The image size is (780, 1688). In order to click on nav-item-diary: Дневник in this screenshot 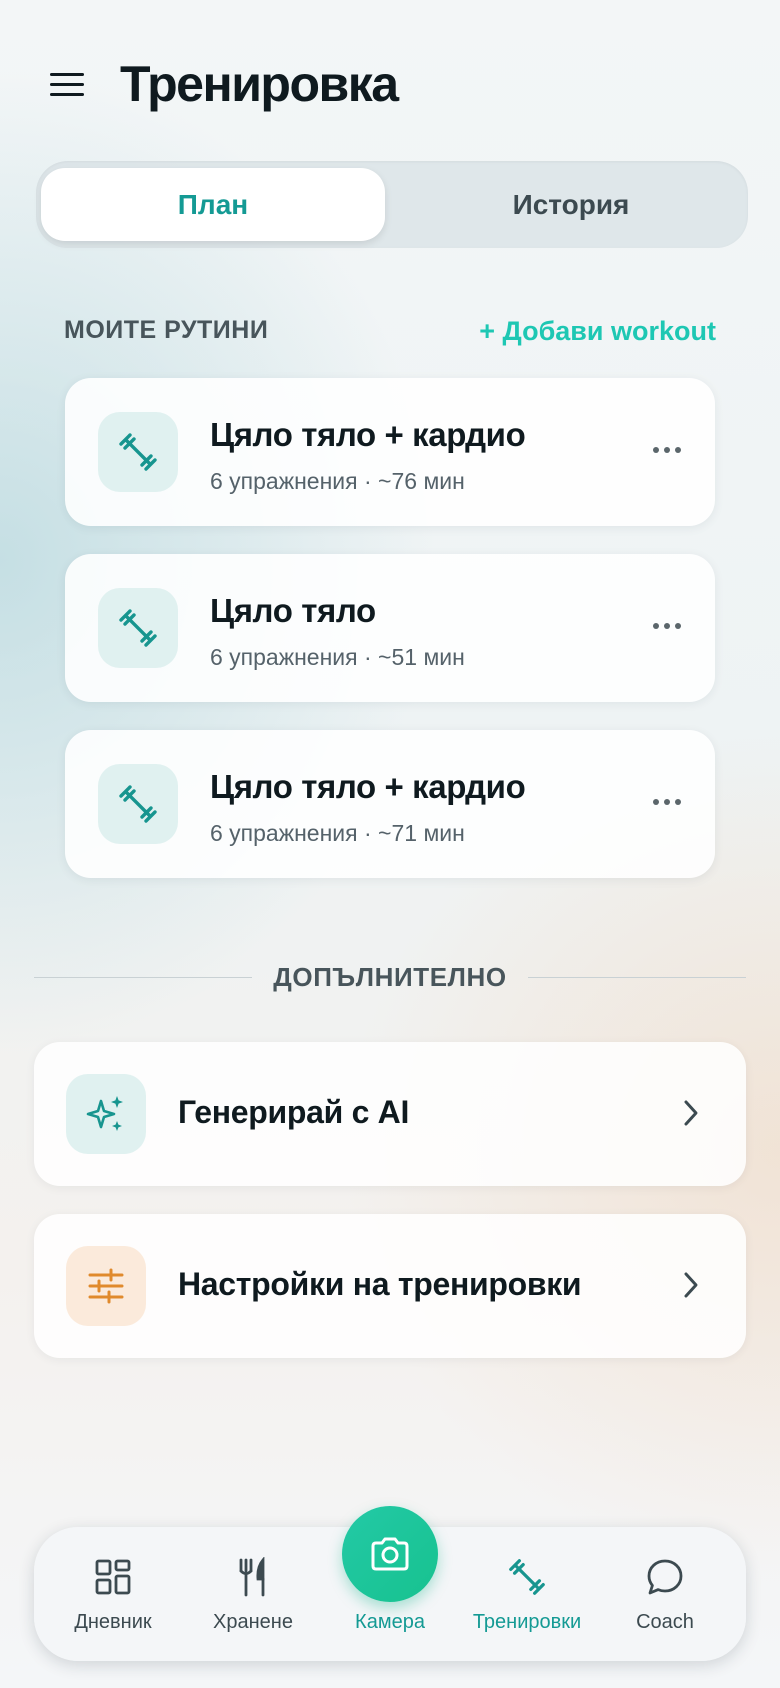, I will do `click(113, 1594)`.